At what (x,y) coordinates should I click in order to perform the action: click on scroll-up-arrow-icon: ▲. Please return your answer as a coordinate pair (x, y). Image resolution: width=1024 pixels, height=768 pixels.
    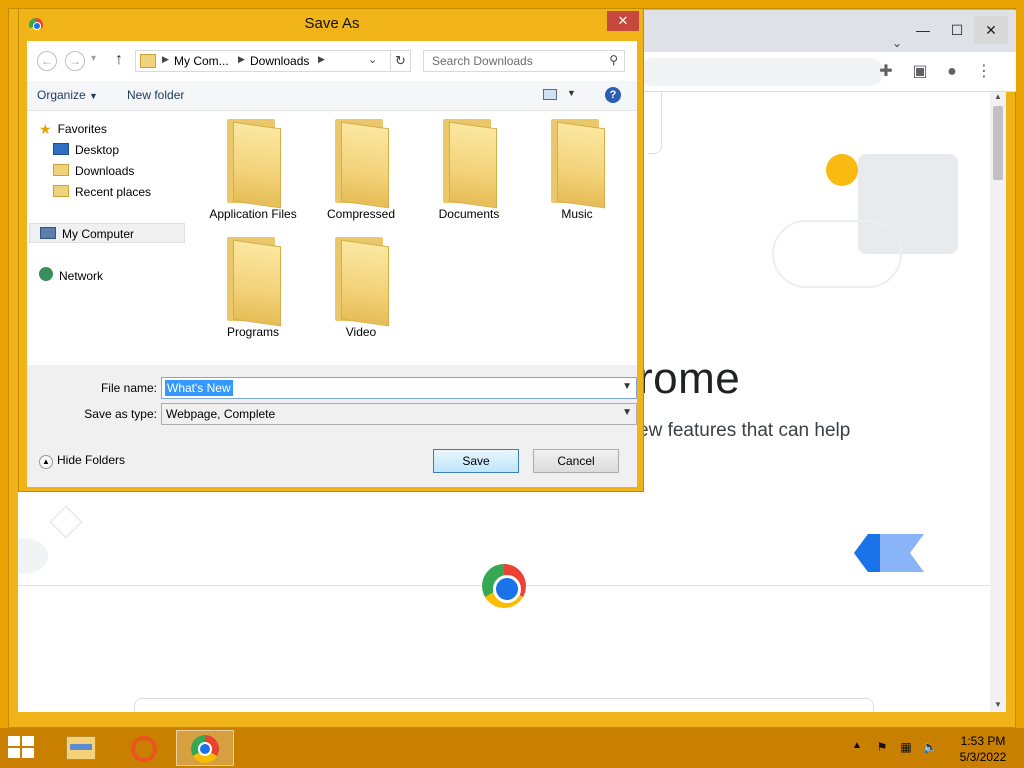
    Looking at the image, I should click on (998, 98).